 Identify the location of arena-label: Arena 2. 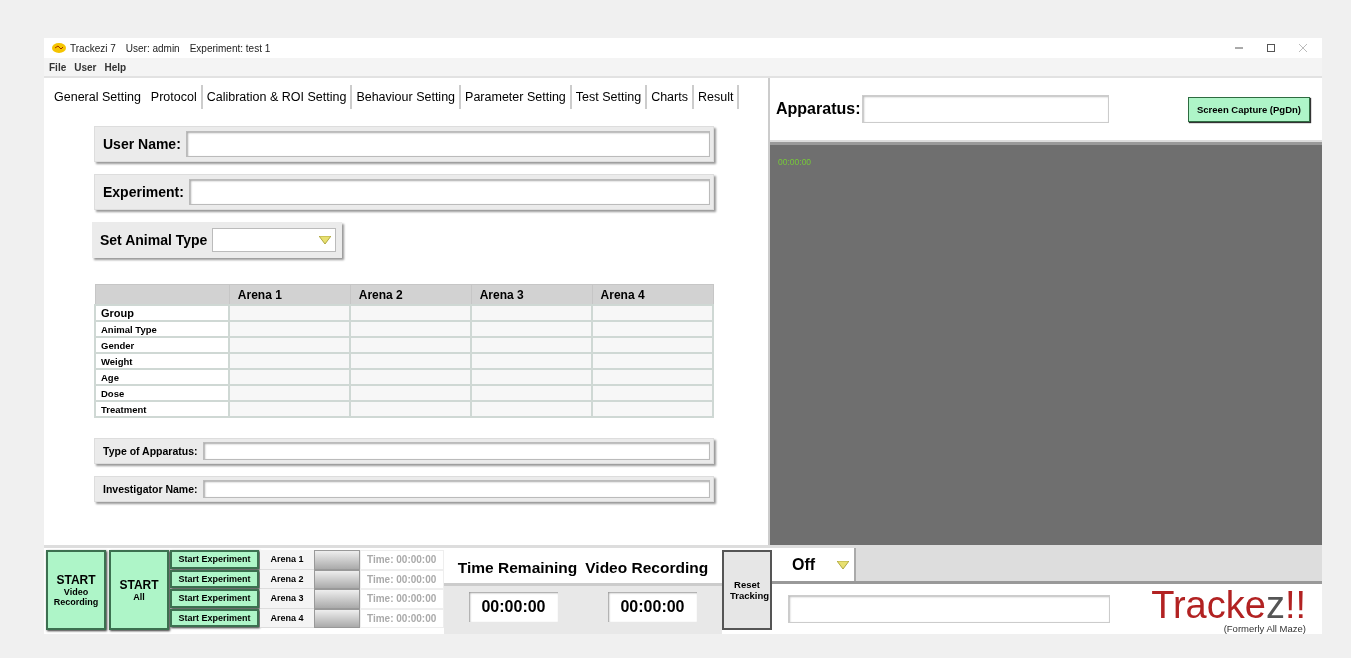
(287, 579).